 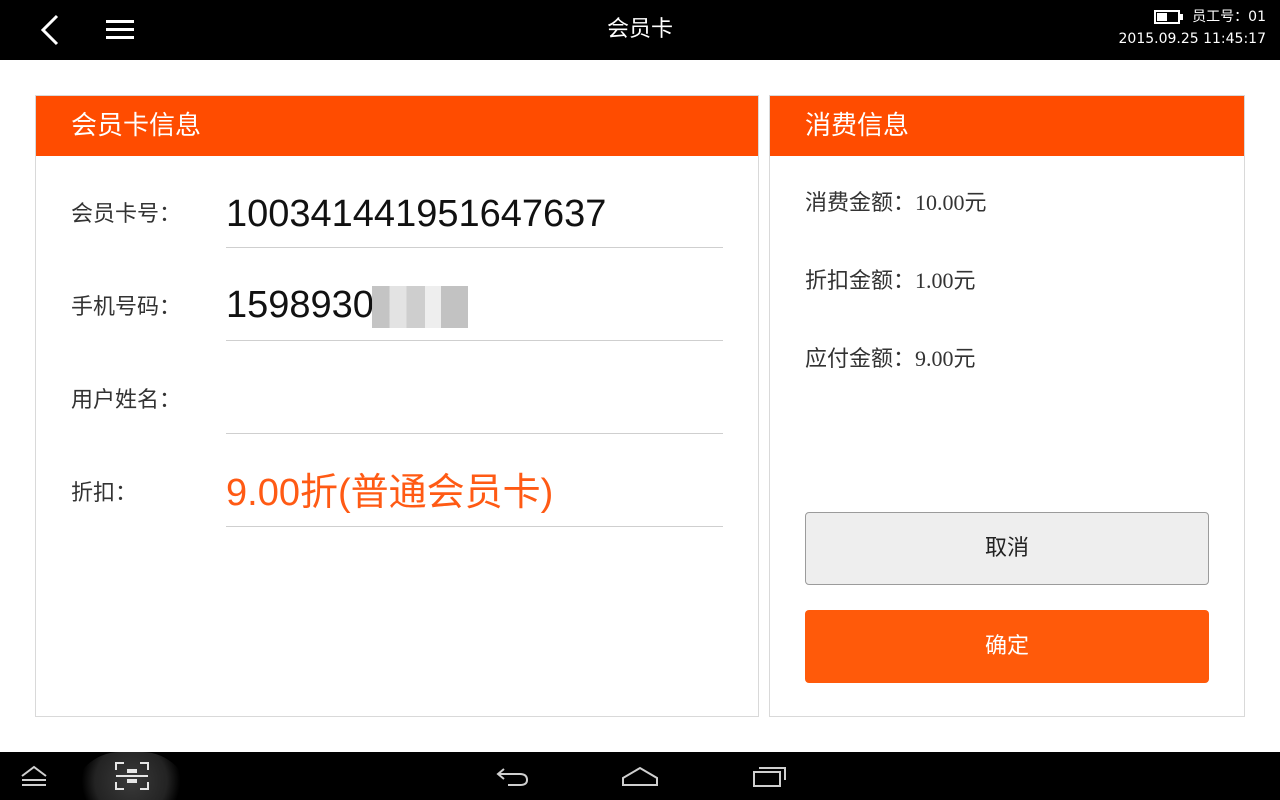 I want to click on employee-id: 员工号：01, so click(x=1229, y=17).